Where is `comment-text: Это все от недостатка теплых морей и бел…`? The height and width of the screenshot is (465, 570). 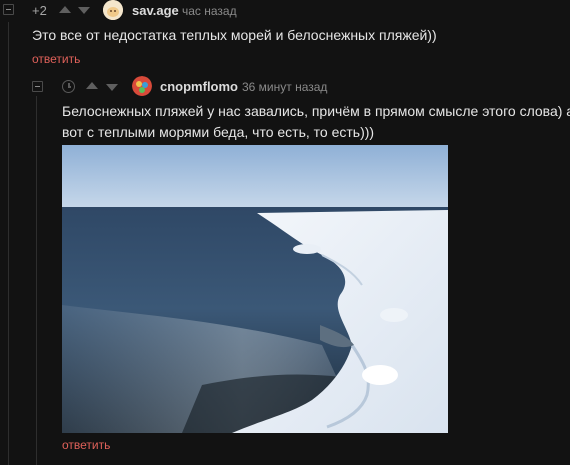
comment-text: Это все от недостатка теплых морей и бел… is located at coordinates (234, 35).